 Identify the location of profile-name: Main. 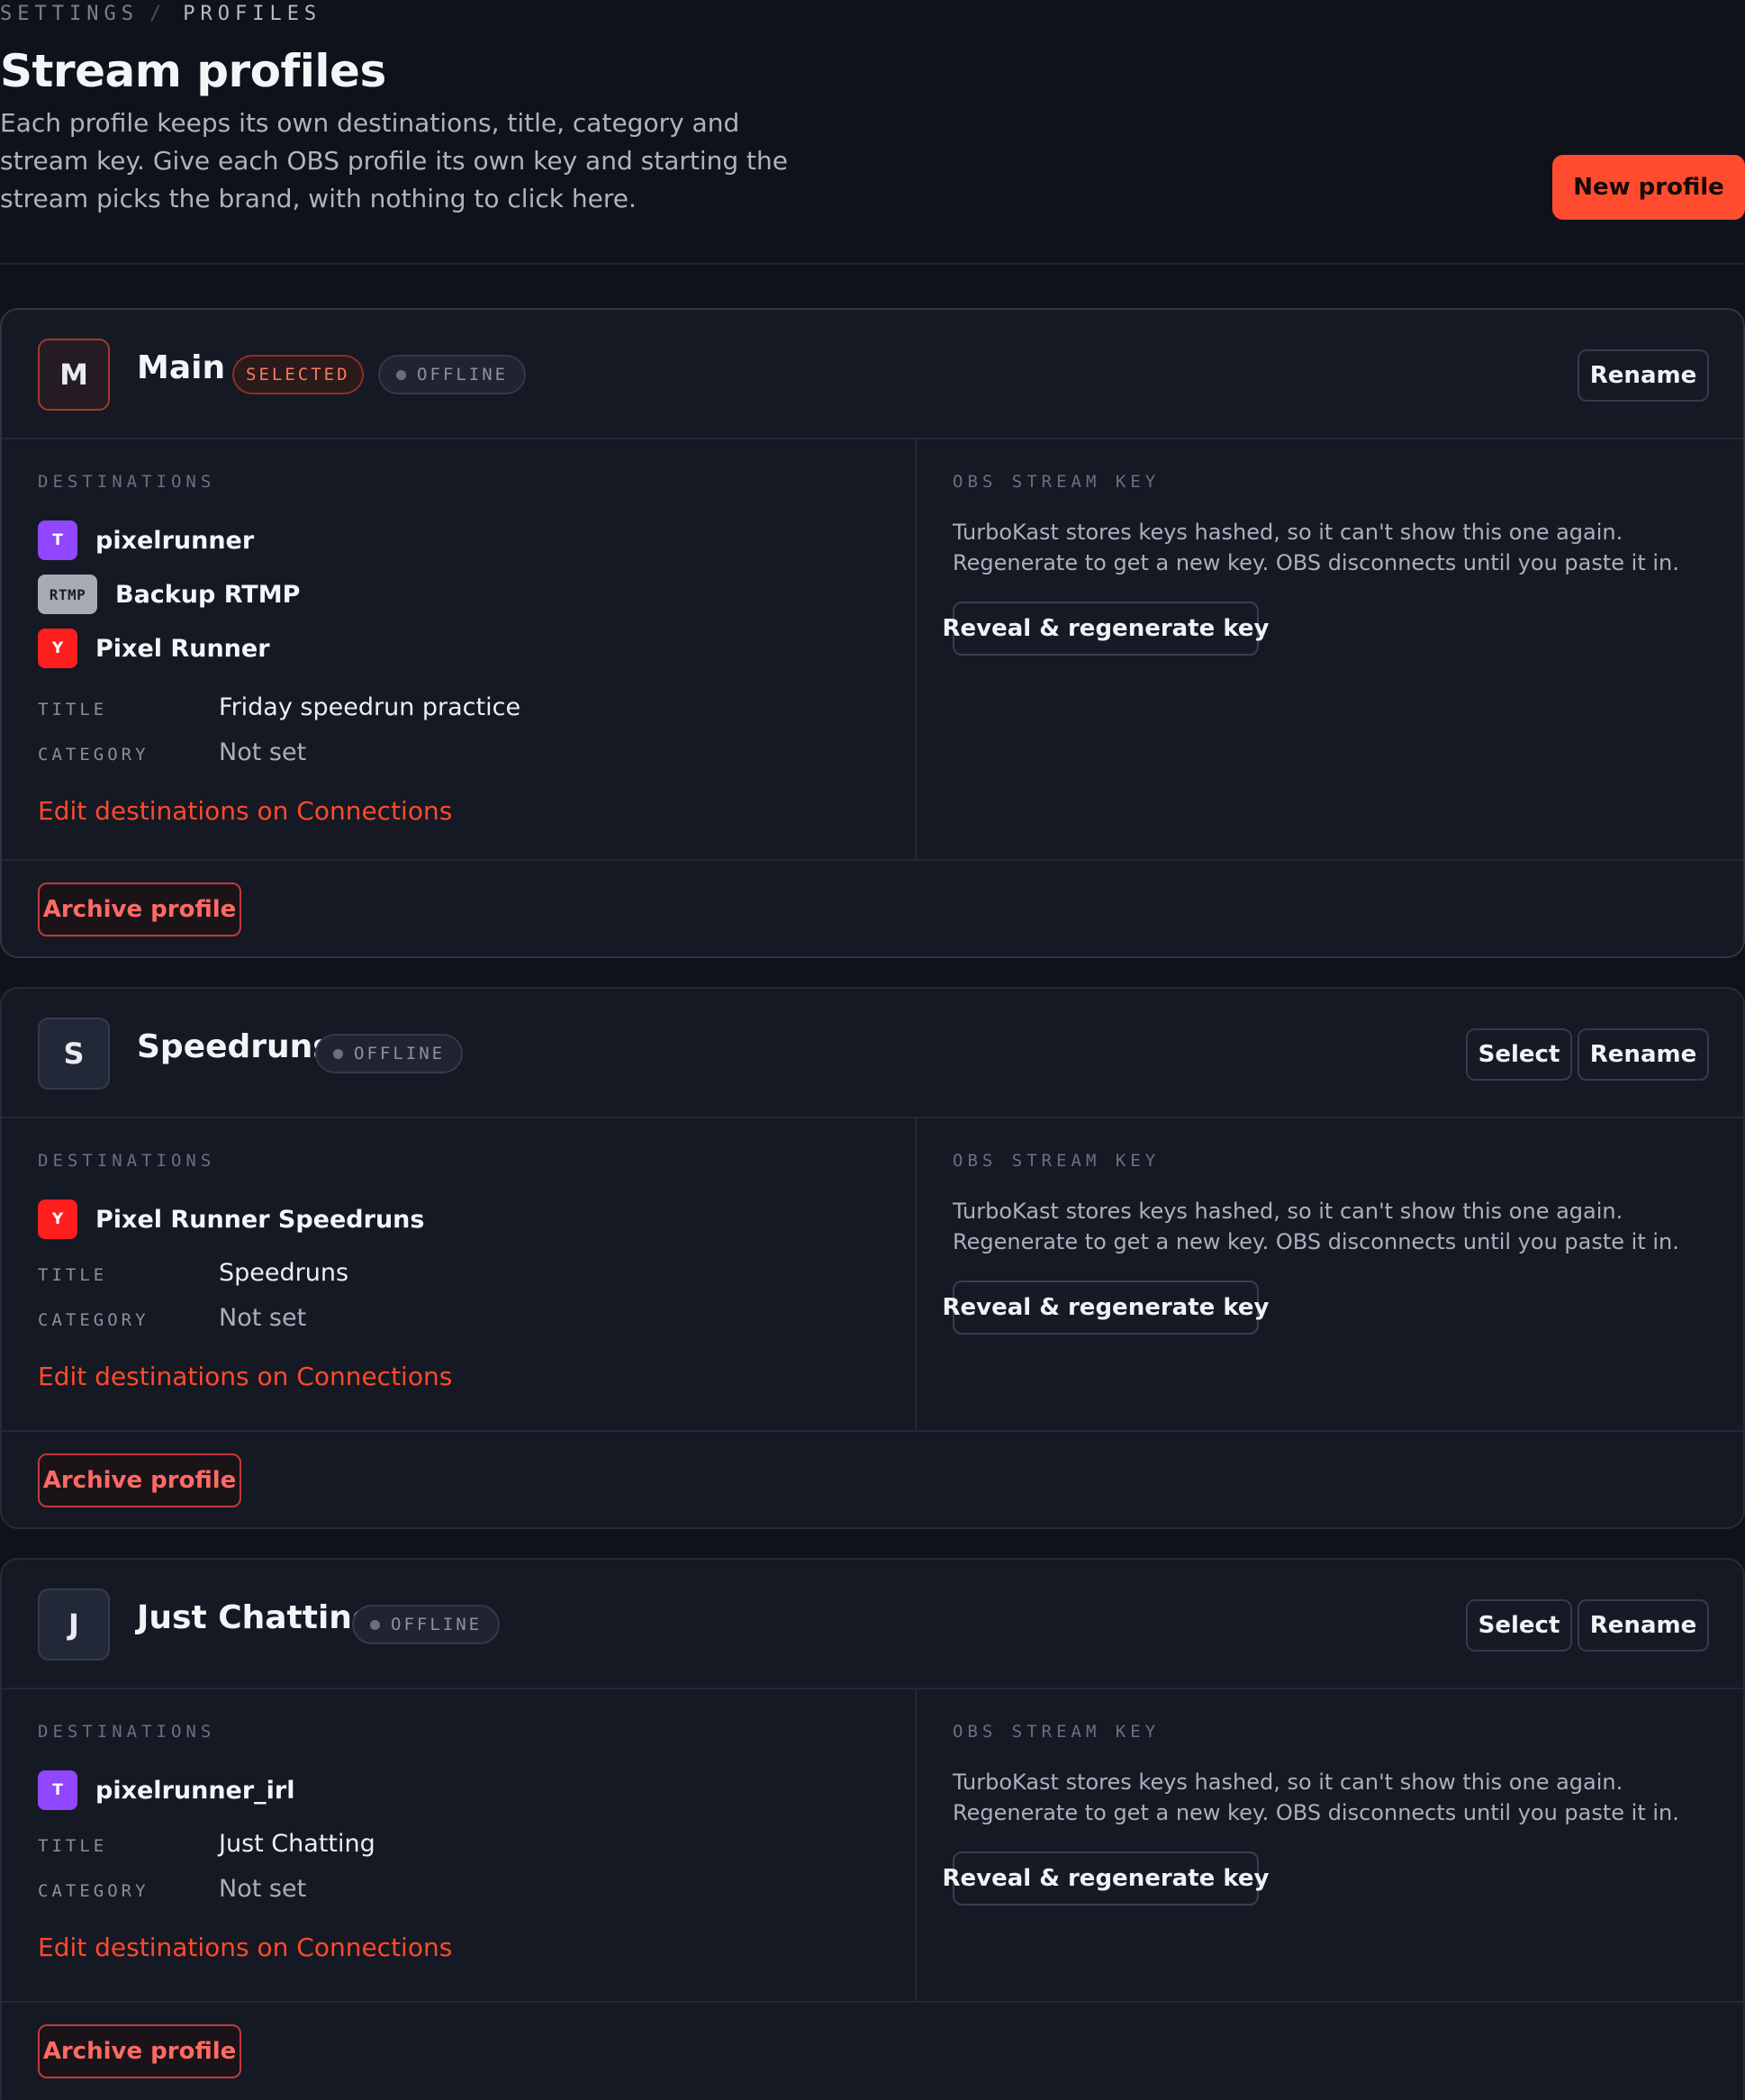
(182, 367).